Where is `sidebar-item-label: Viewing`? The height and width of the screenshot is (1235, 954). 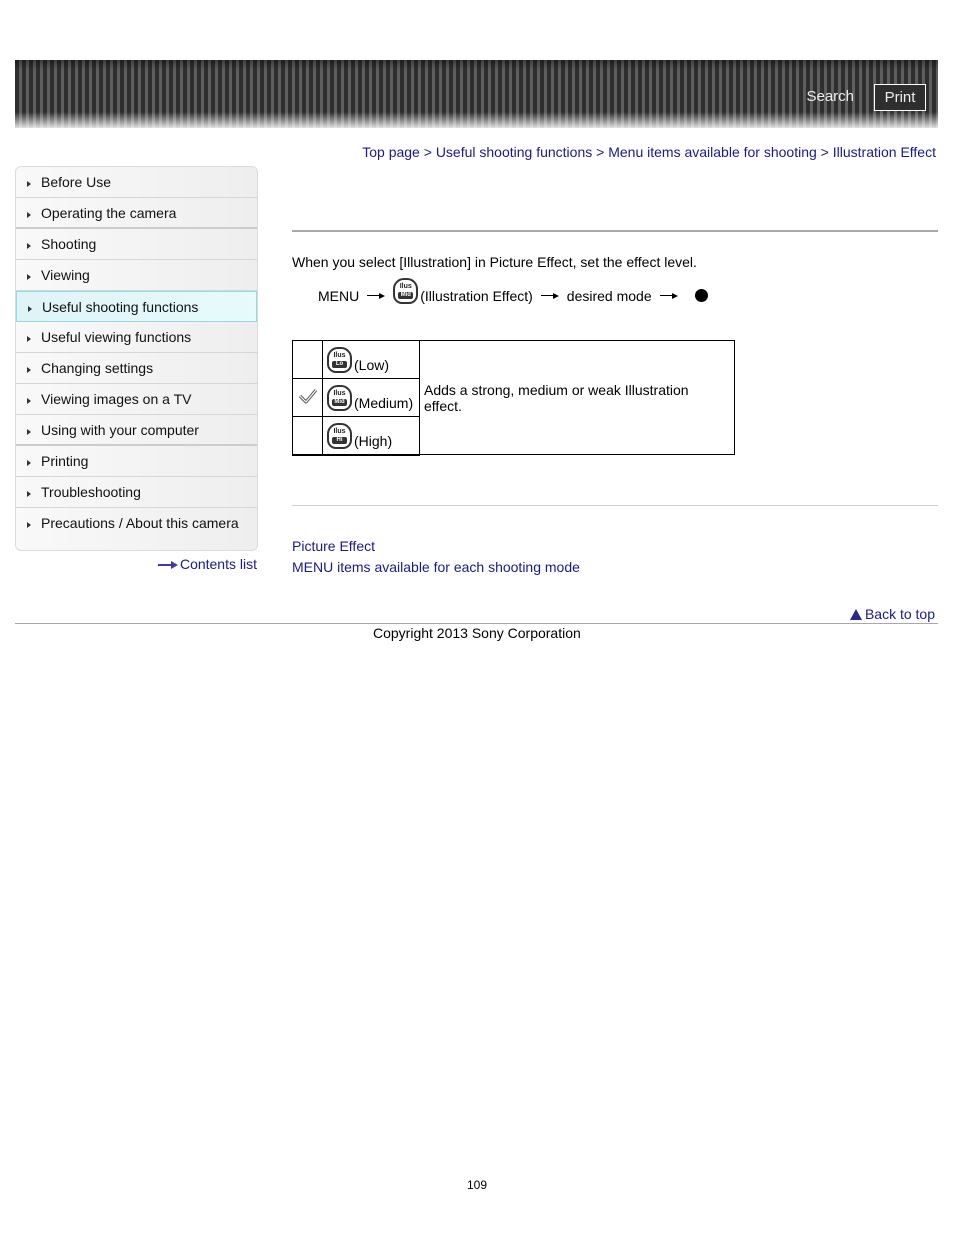 sidebar-item-label: Viewing is located at coordinates (65, 275).